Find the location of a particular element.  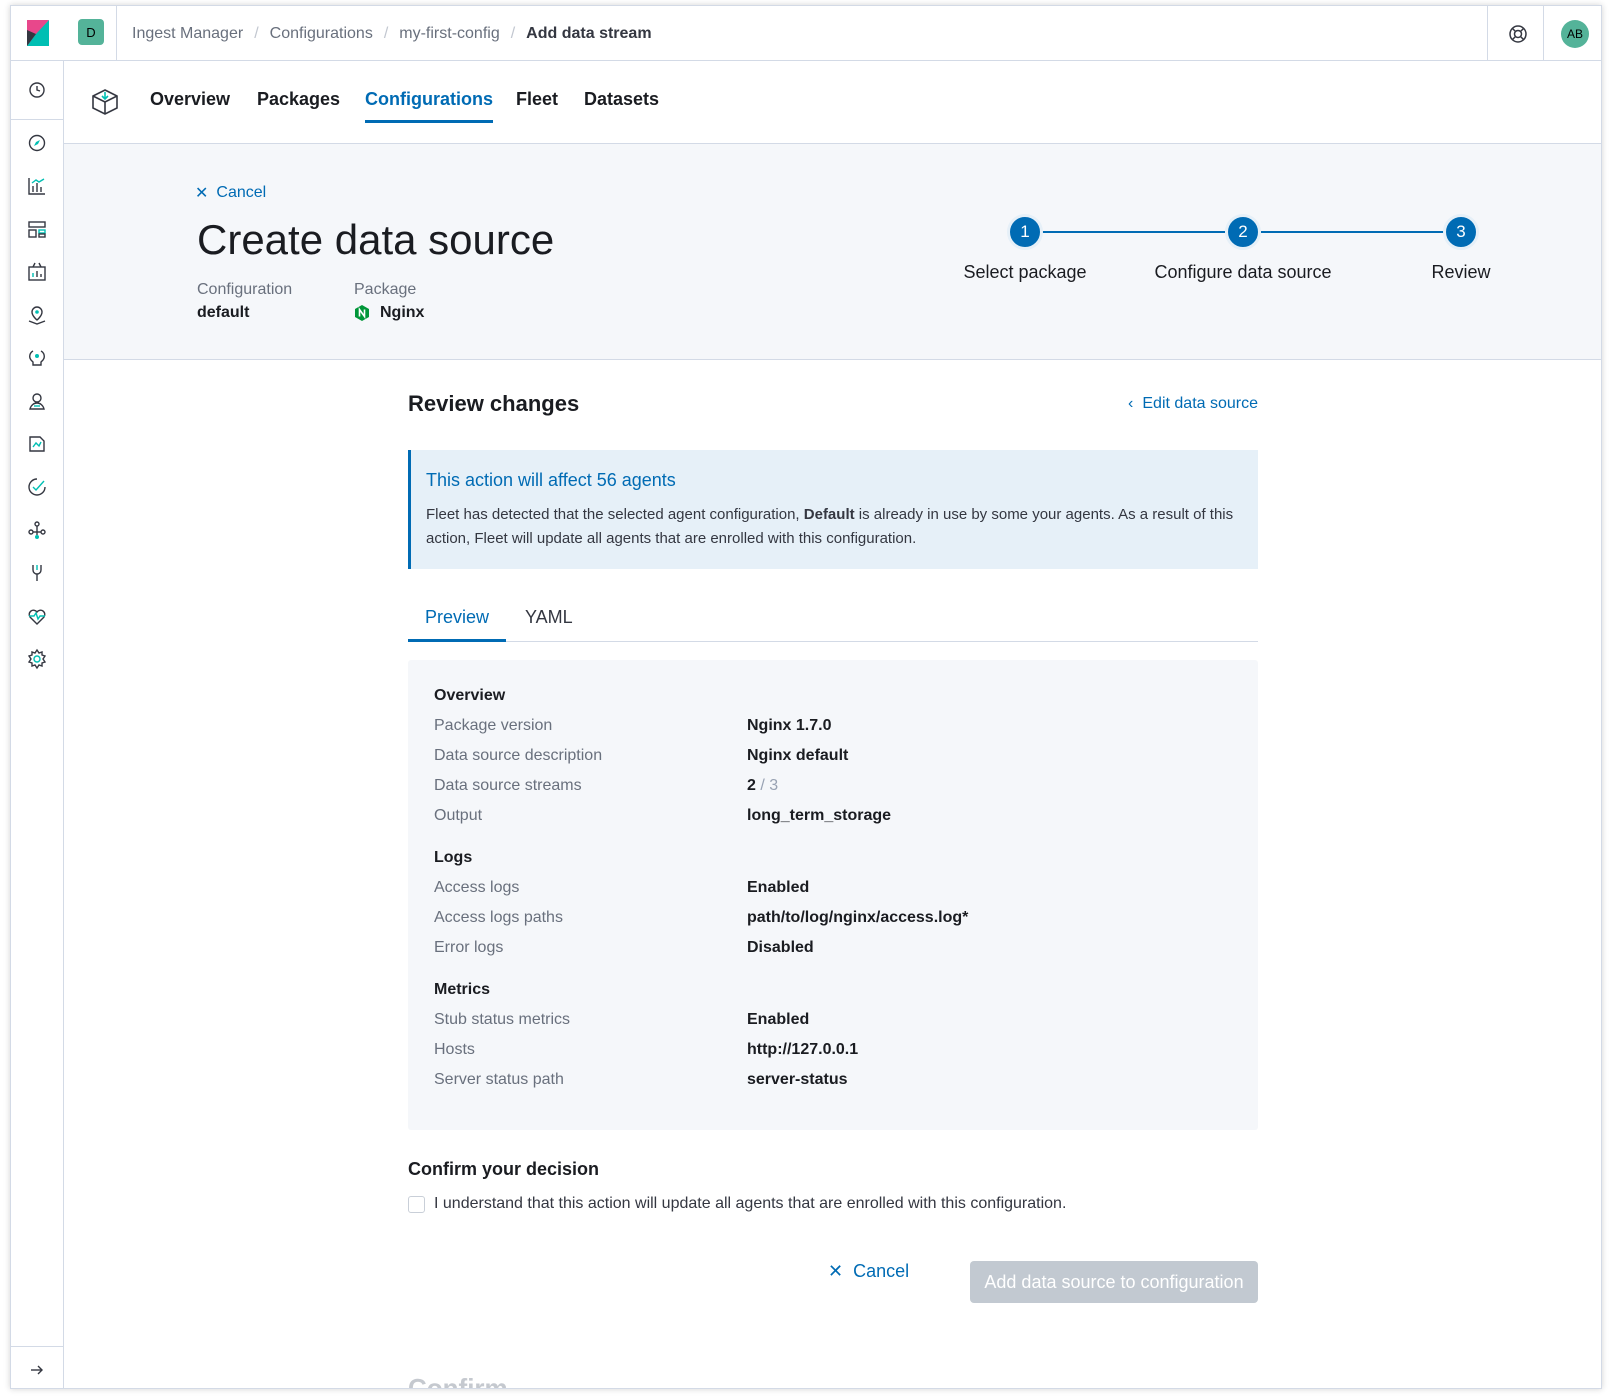

ml-icon is located at coordinates (37, 358).